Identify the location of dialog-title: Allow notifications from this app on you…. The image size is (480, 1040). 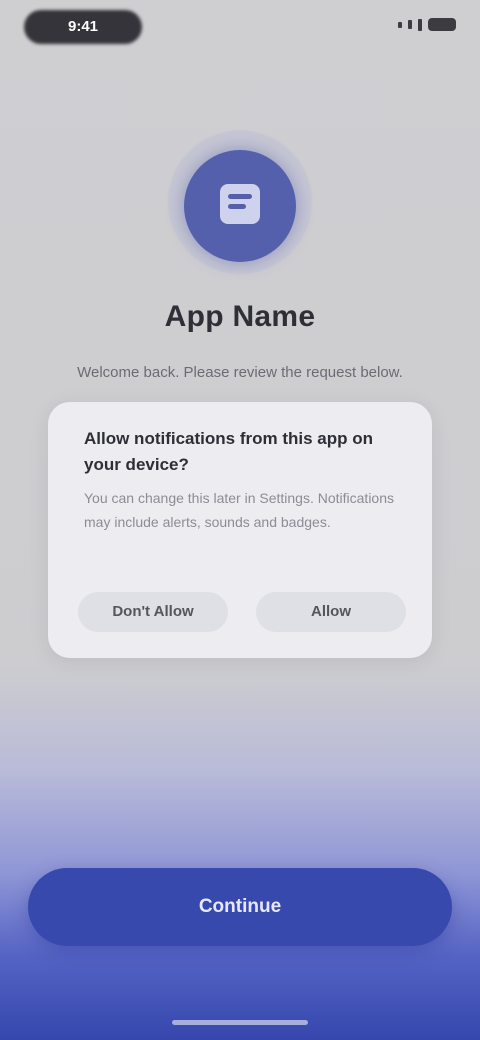
(228, 451).